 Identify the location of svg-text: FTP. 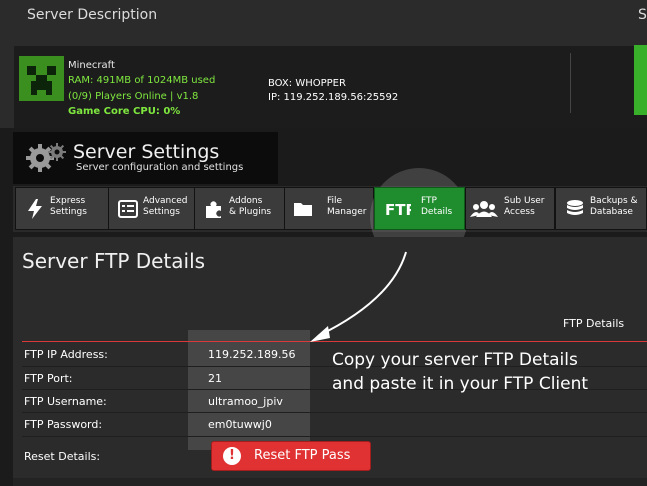
(398, 210).